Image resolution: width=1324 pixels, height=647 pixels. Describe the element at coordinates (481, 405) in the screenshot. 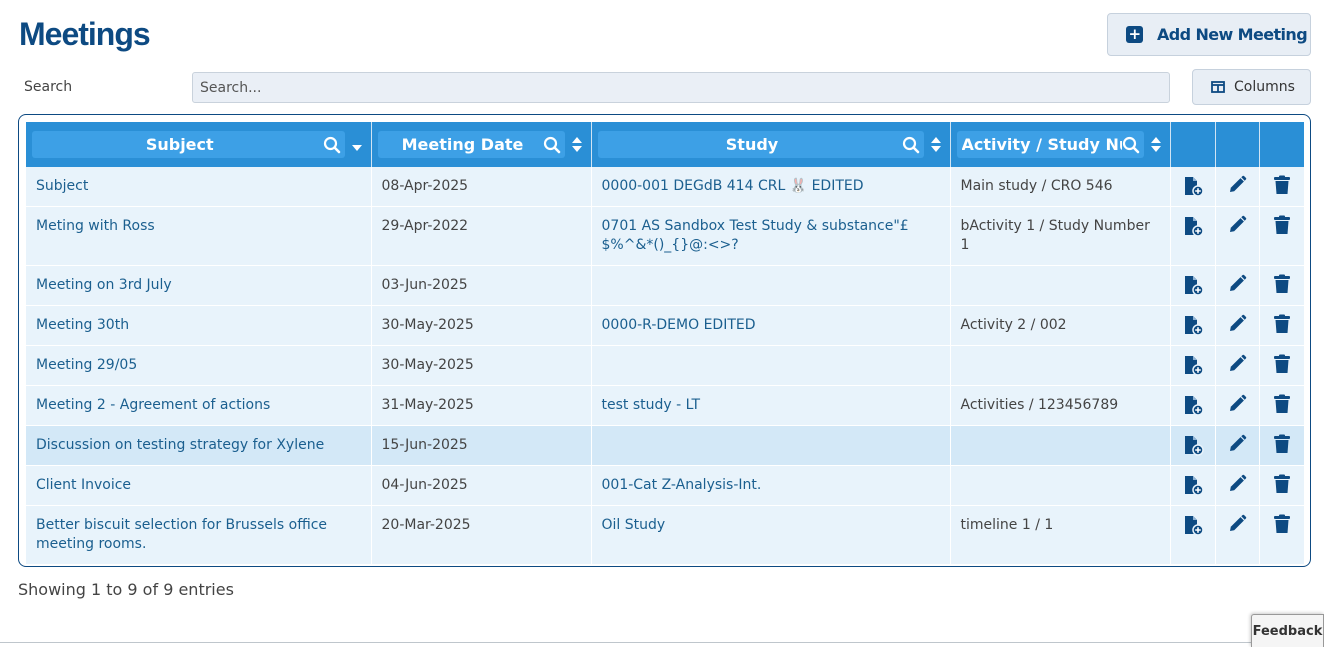

I see `cell-meeting-date: 31-May-2025` at that location.